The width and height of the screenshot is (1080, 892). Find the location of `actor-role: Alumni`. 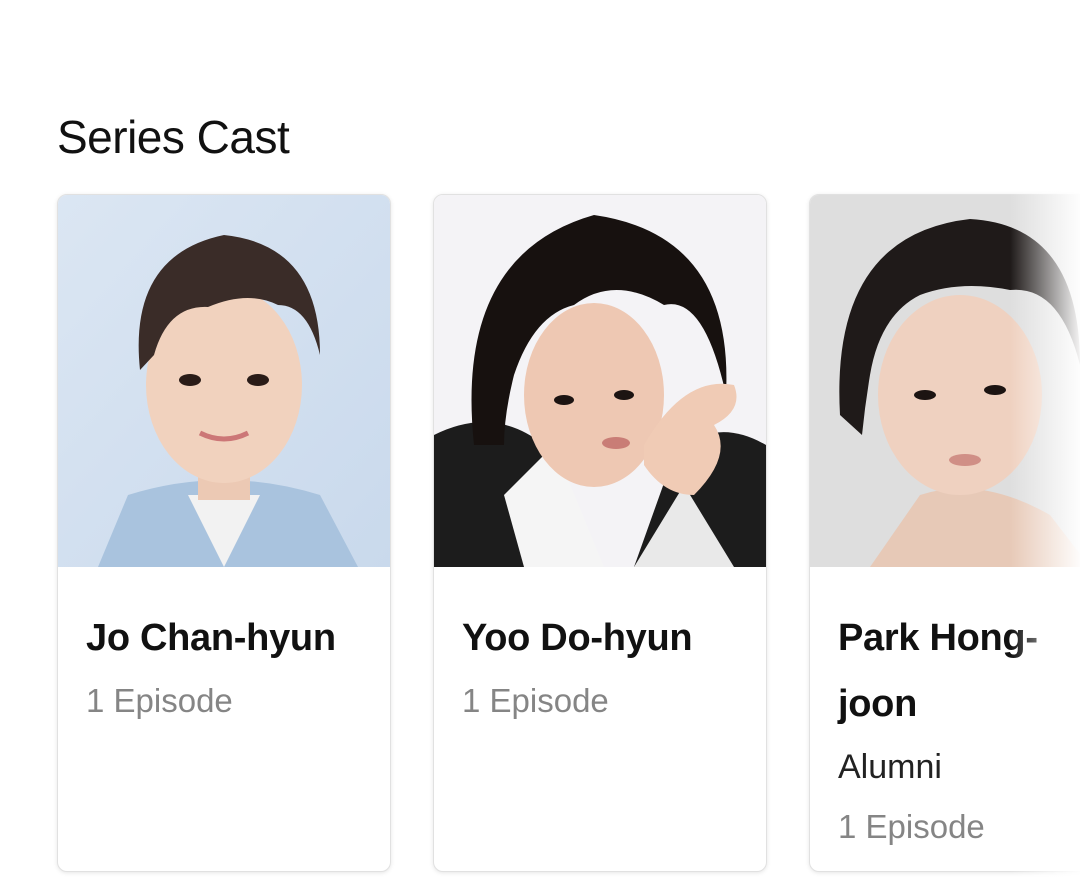

actor-role: Alumni is located at coordinates (890, 767).